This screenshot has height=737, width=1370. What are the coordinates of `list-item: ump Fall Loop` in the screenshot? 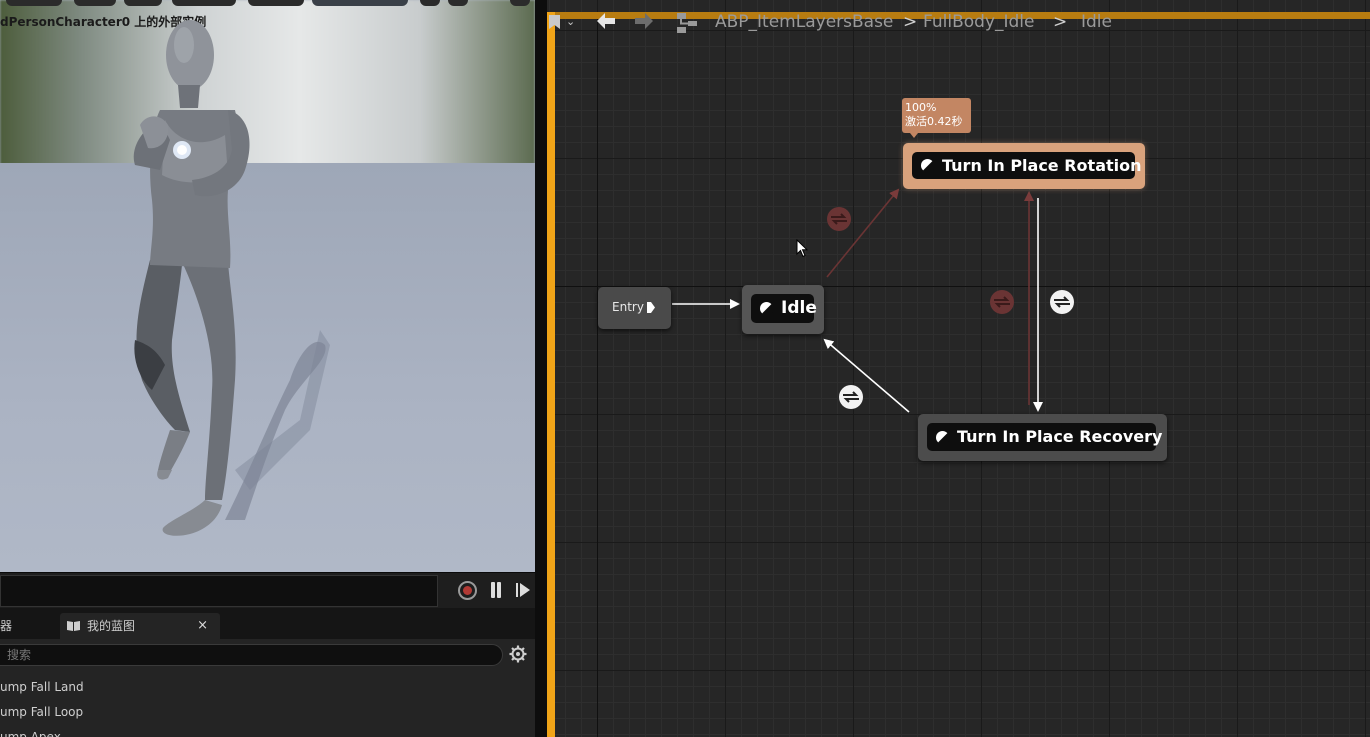 It's located at (267, 712).